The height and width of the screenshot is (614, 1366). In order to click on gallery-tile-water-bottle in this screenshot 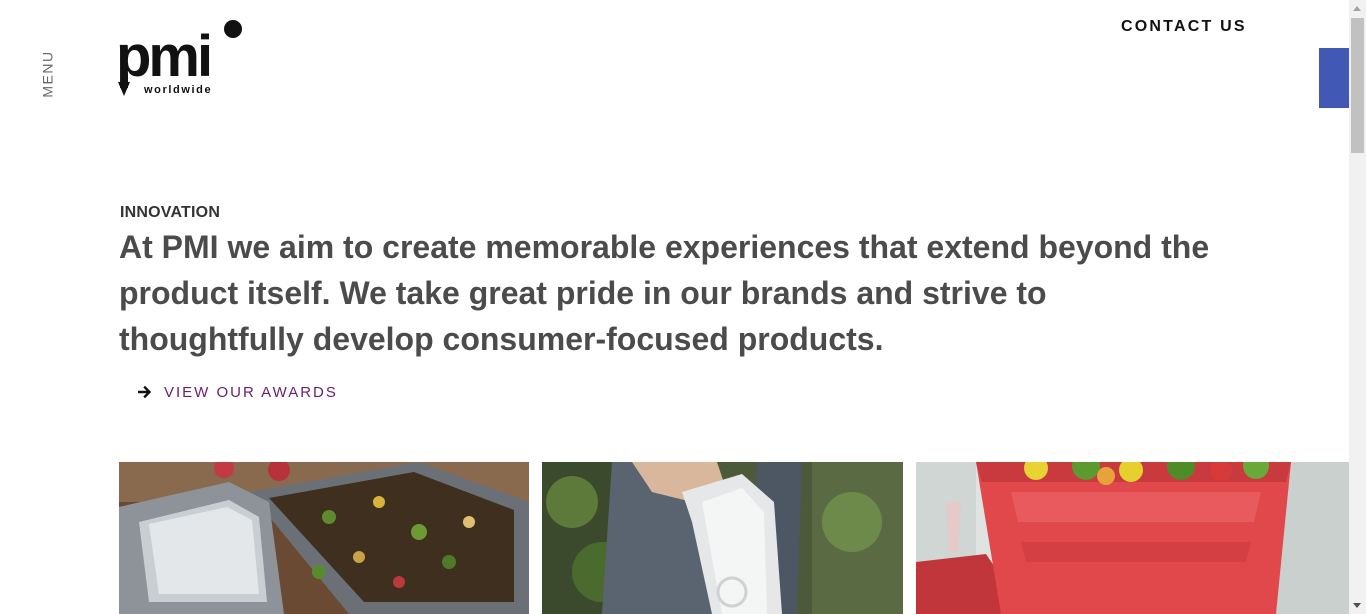, I will do `click(722, 538)`.